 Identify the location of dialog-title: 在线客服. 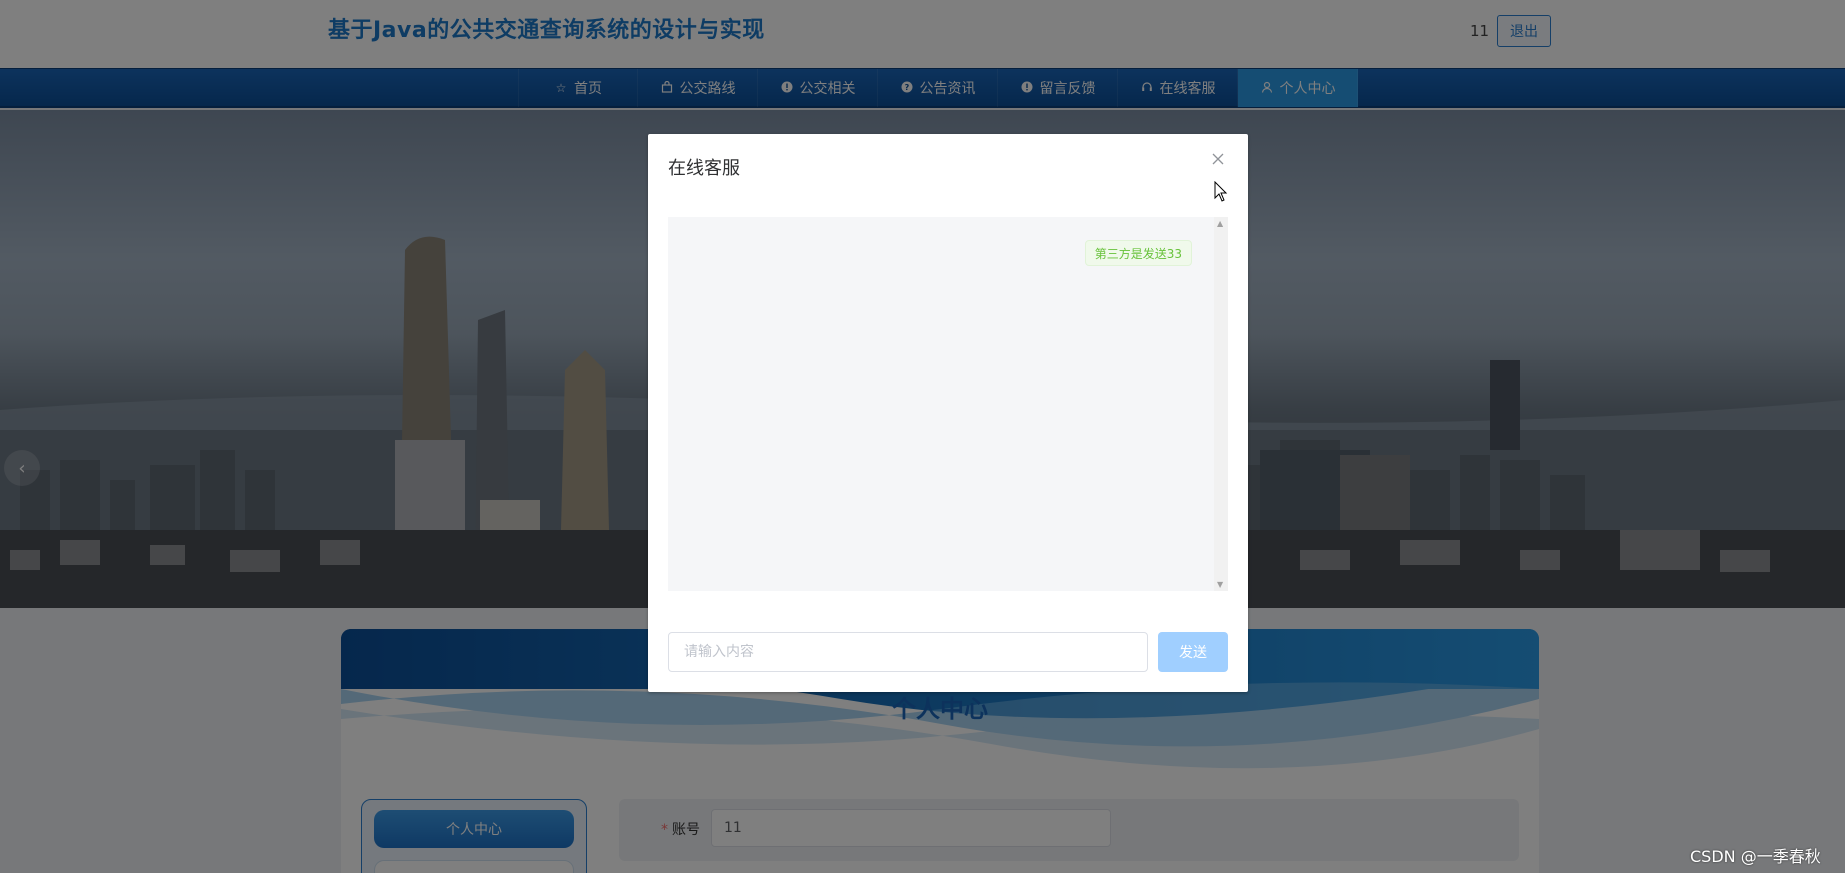
(704, 168).